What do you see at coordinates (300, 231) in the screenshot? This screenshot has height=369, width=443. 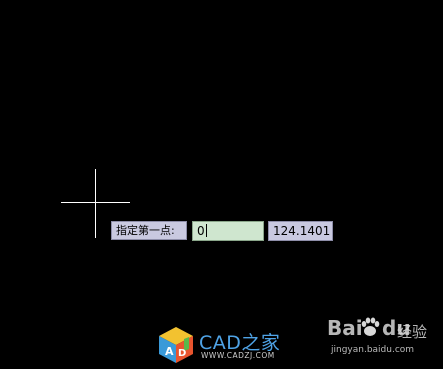 I see `y-coordinate-input: 124.1401` at bounding box center [300, 231].